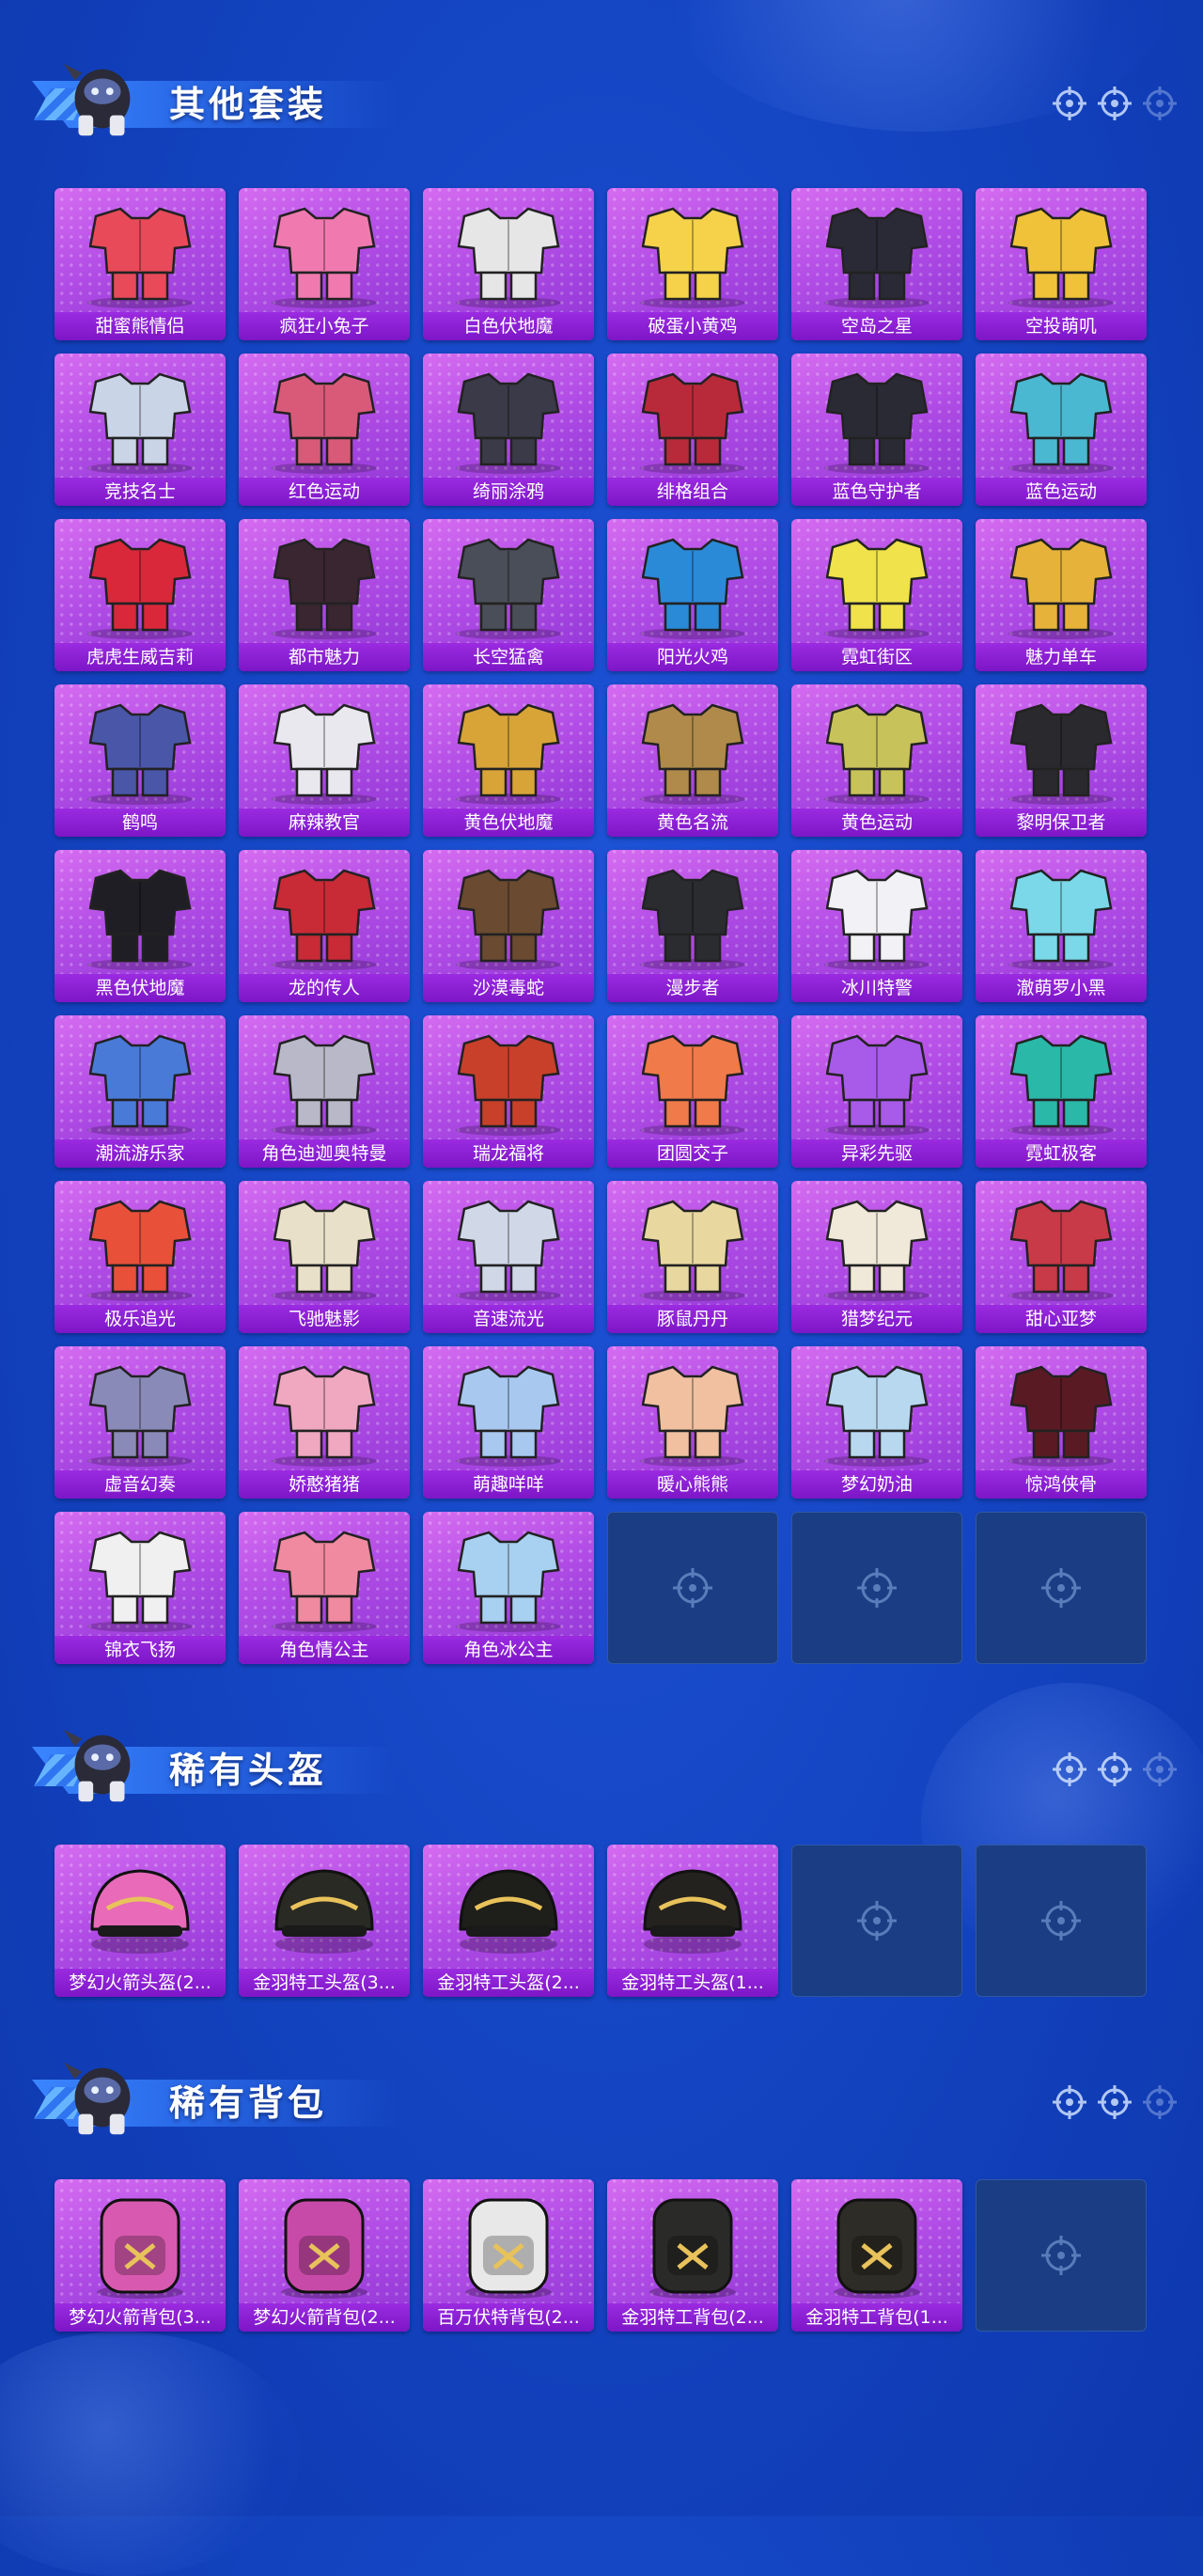 This screenshot has width=1203, height=2576. Describe the element at coordinates (509, 1912) in the screenshot. I see `helmet-icon` at that location.